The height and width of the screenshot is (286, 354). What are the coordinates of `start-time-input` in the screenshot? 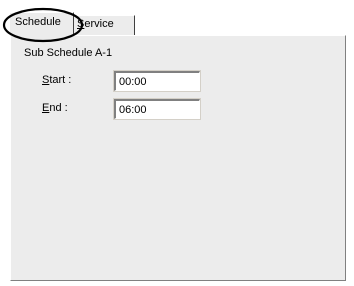 It's located at (157, 81).